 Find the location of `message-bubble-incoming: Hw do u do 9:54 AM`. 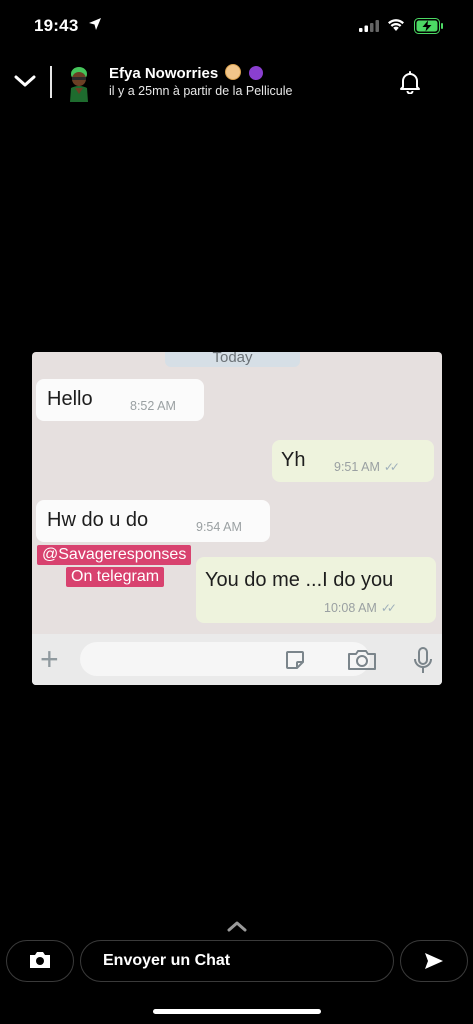

message-bubble-incoming: Hw do u do 9:54 AM is located at coordinates (153, 521).